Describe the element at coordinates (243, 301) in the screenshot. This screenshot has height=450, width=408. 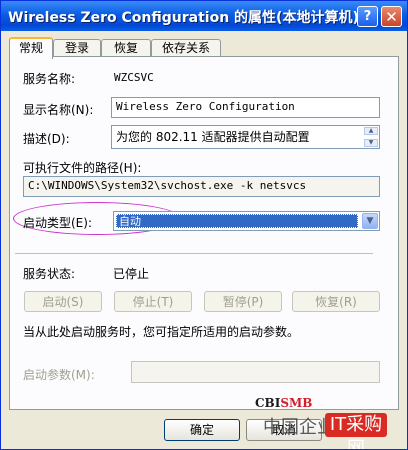
I see `pause-button: 暂停(P)` at that location.